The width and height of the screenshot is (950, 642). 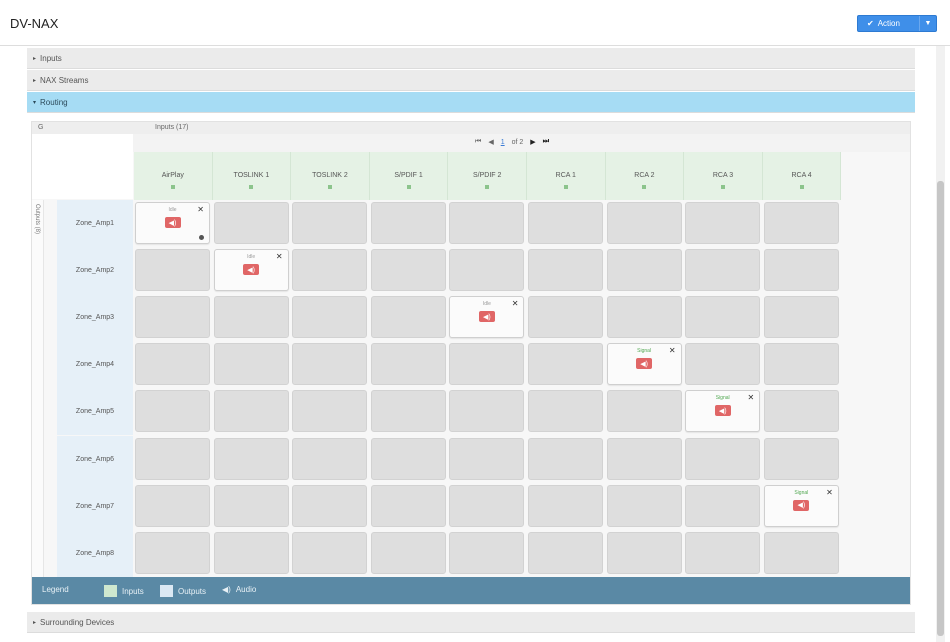 What do you see at coordinates (927, 23) in the screenshot?
I see `chevron-down-icon: ▼` at bounding box center [927, 23].